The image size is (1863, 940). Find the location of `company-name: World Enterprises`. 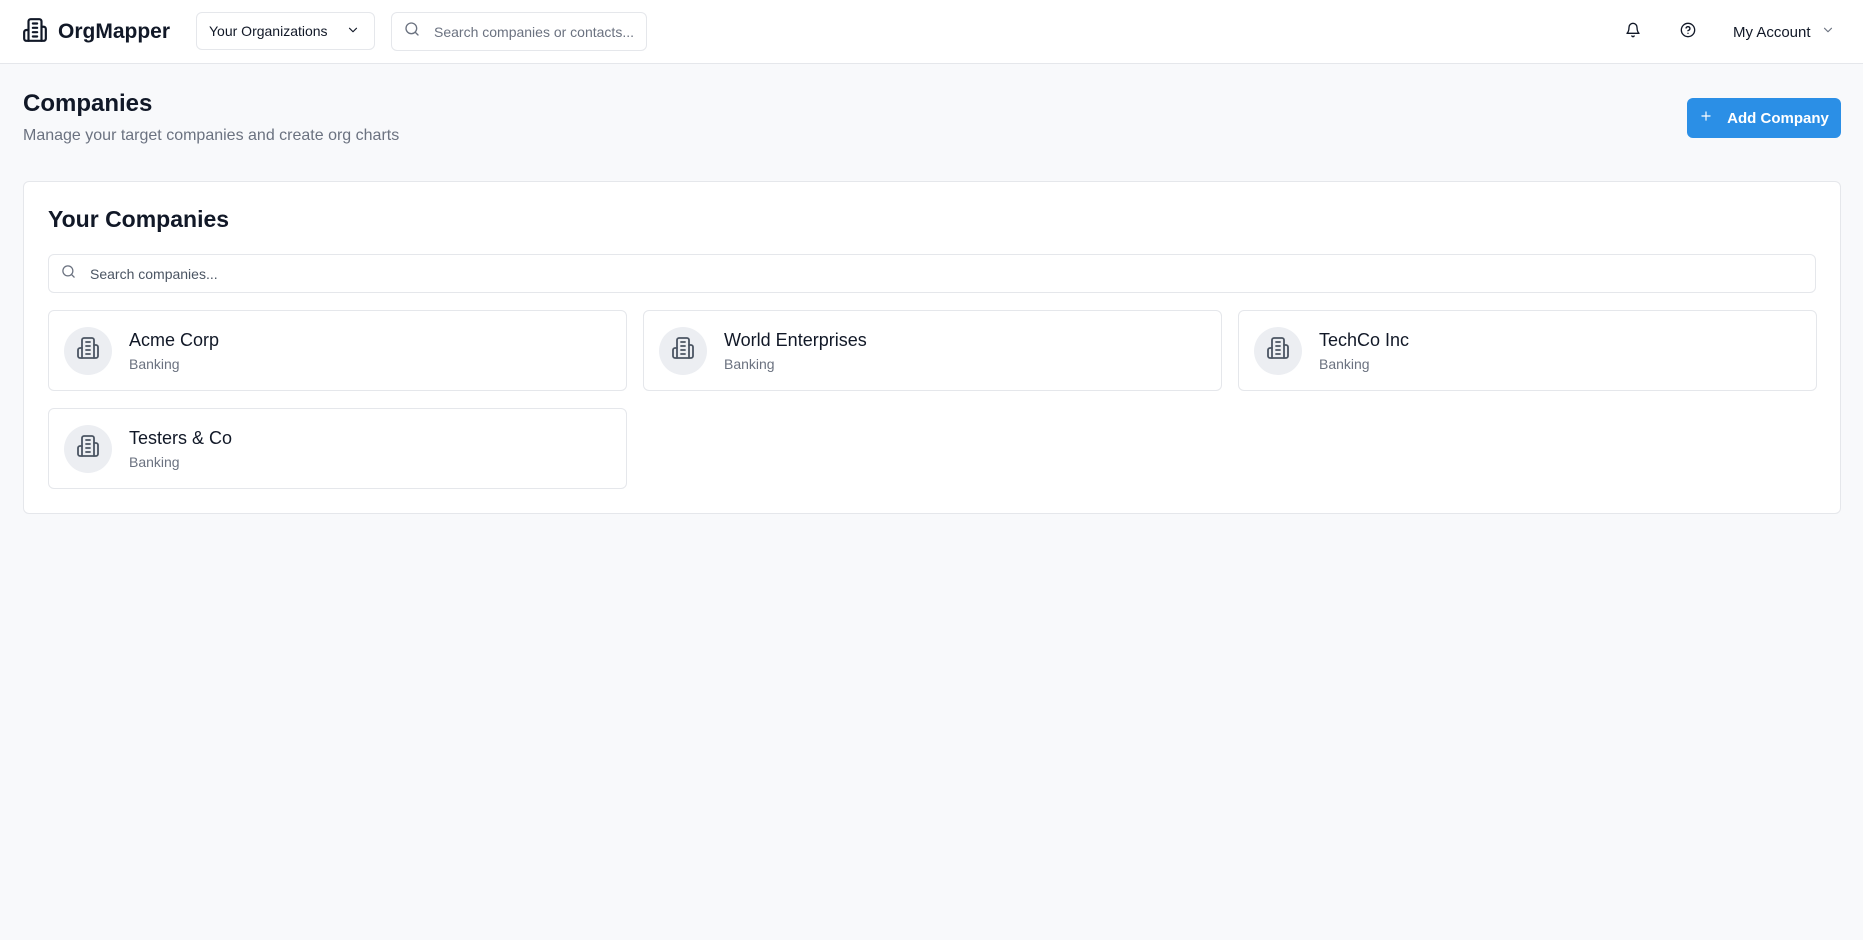

company-name: World Enterprises is located at coordinates (795, 339).